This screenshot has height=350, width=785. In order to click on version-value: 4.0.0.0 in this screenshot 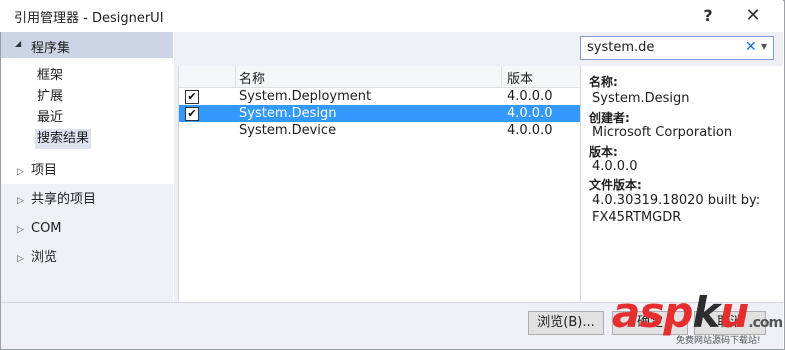, I will do `click(615, 166)`.